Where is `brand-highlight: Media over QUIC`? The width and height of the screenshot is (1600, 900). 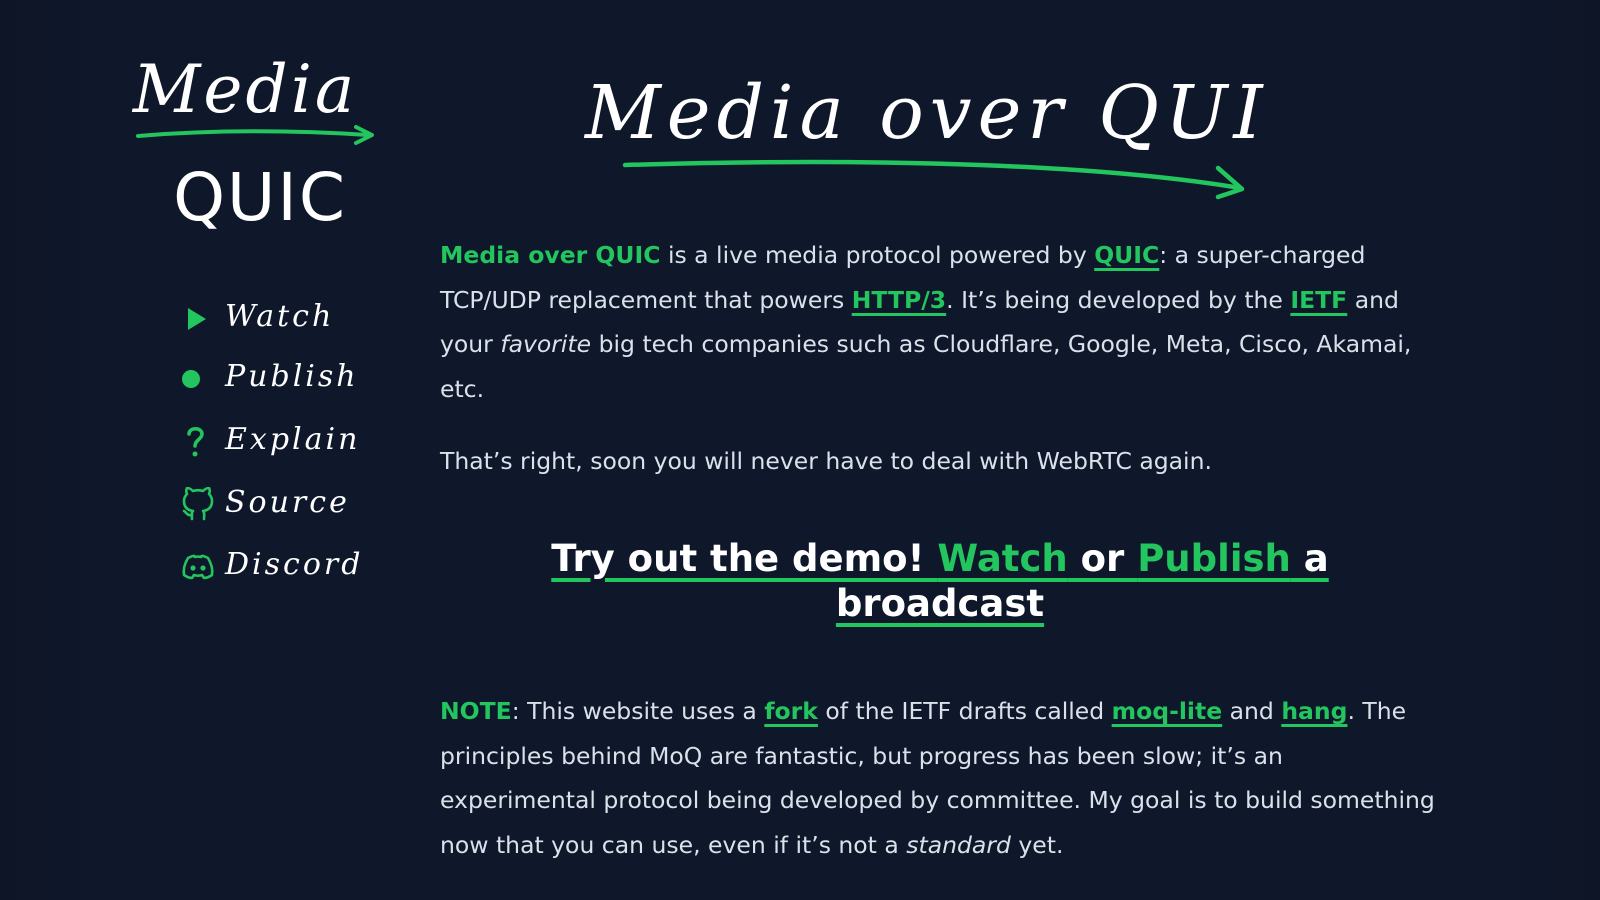
brand-highlight: Media over QUIC is located at coordinates (550, 255).